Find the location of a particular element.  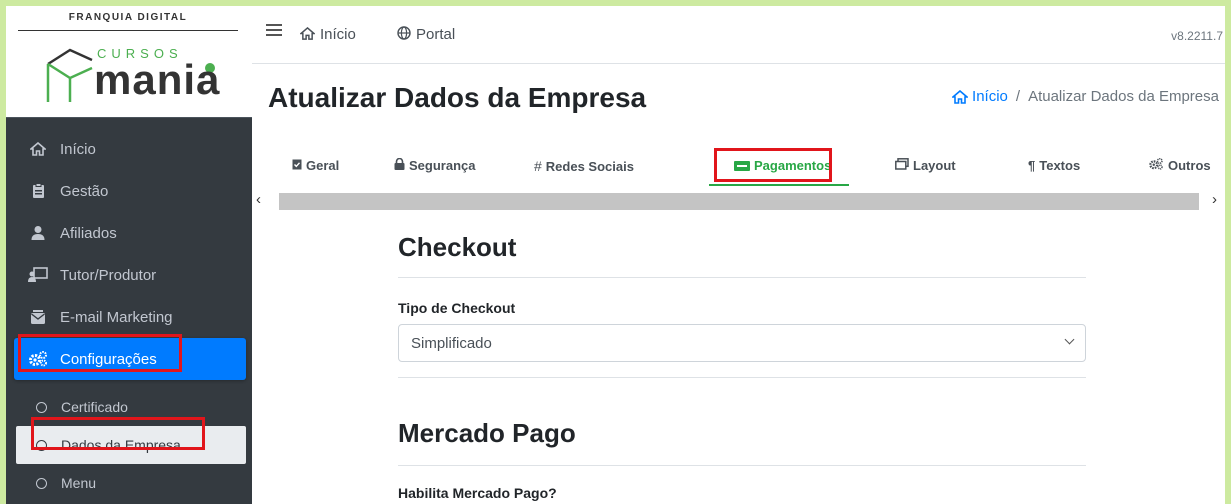

menu-toggle-icon is located at coordinates (274, 31).